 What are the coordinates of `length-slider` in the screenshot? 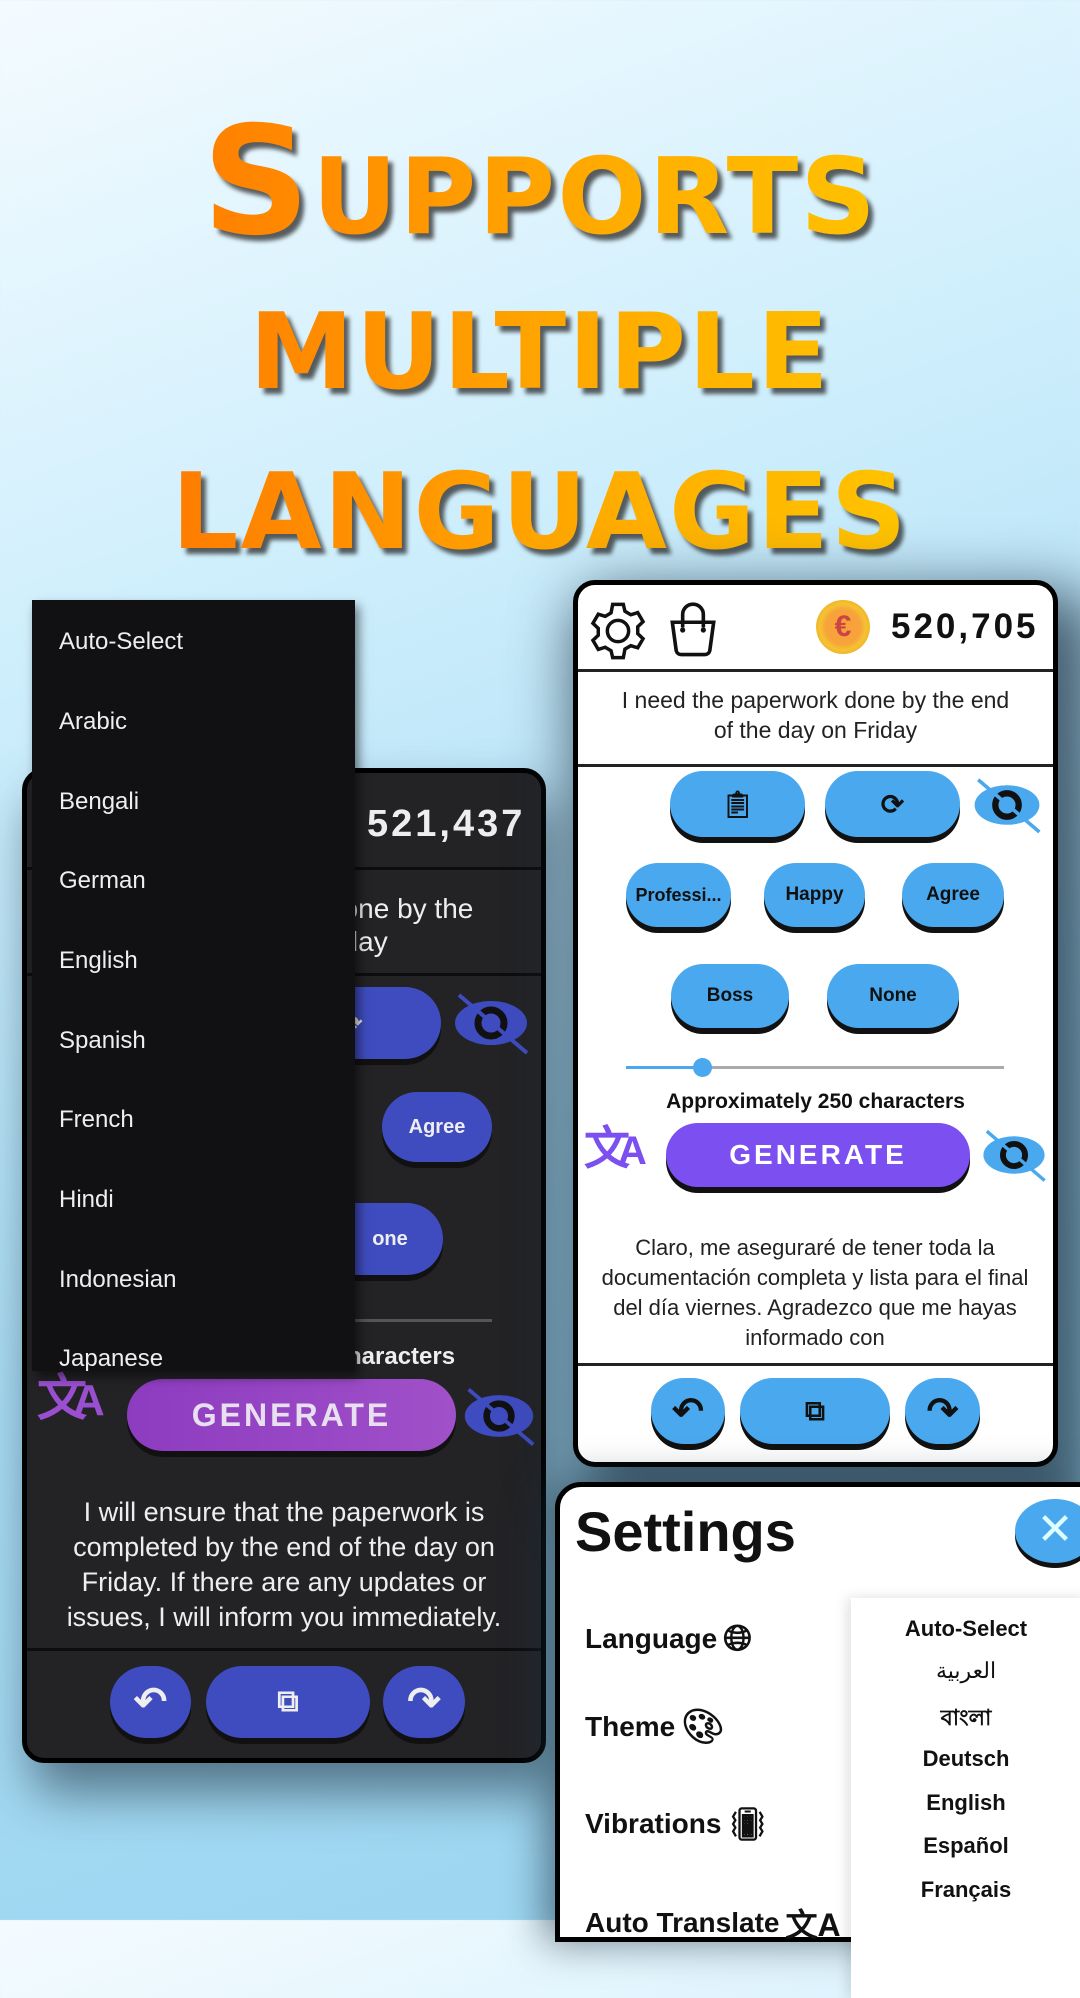 It's located at (815, 1067).